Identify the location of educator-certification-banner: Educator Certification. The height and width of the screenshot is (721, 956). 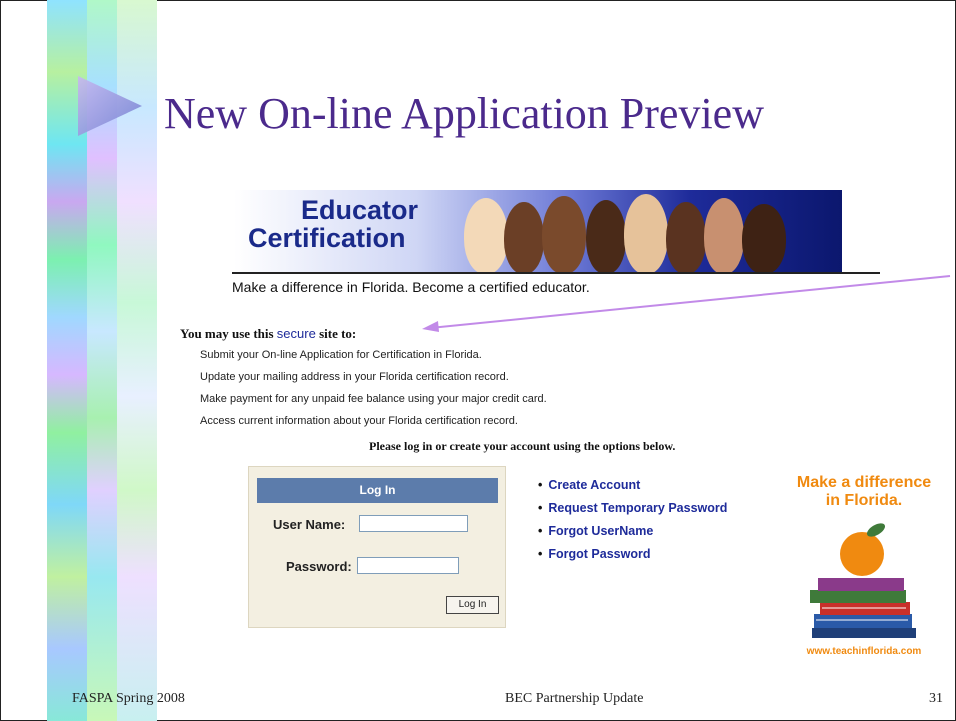
(555, 232).